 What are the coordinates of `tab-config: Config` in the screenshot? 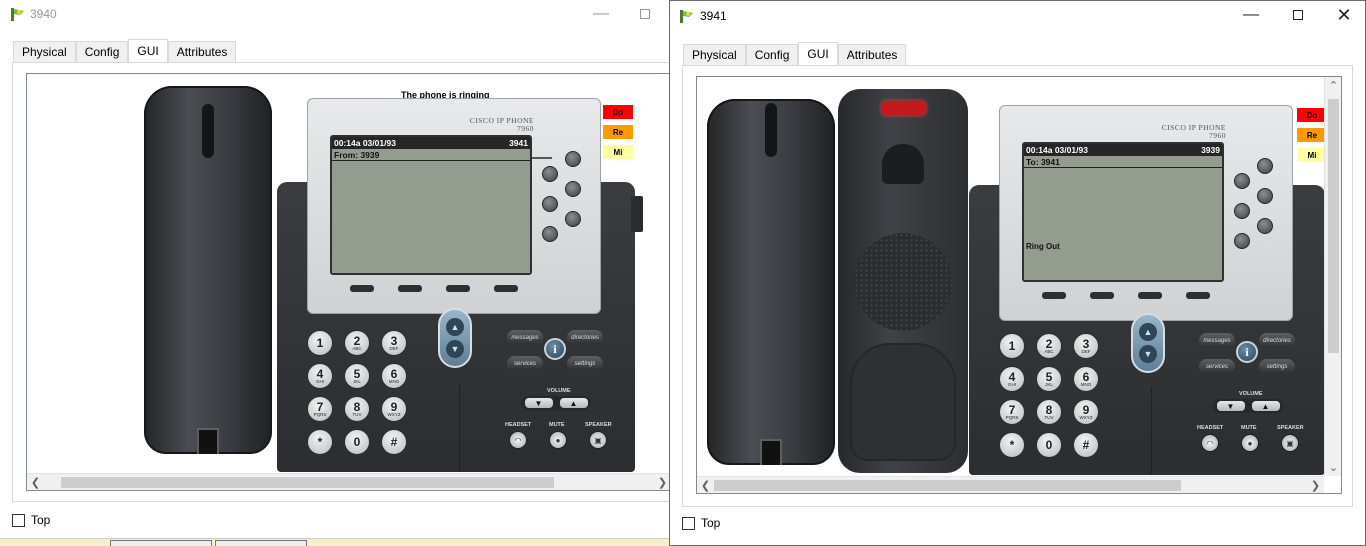 It's located at (102, 51).